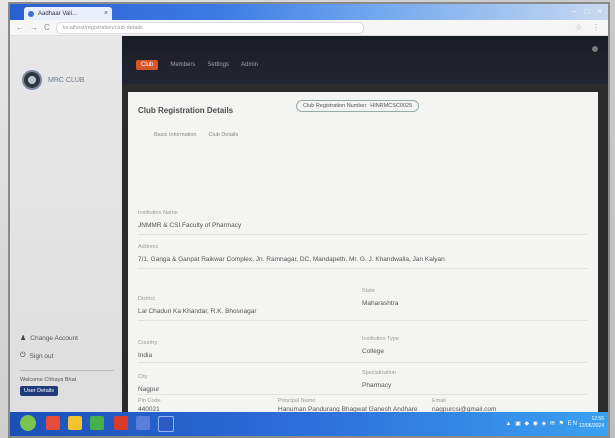 The width and height of the screenshot is (615, 438). What do you see at coordinates (148, 247) in the screenshot?
I see `address-label: Address` at bounding box center [148, 247].